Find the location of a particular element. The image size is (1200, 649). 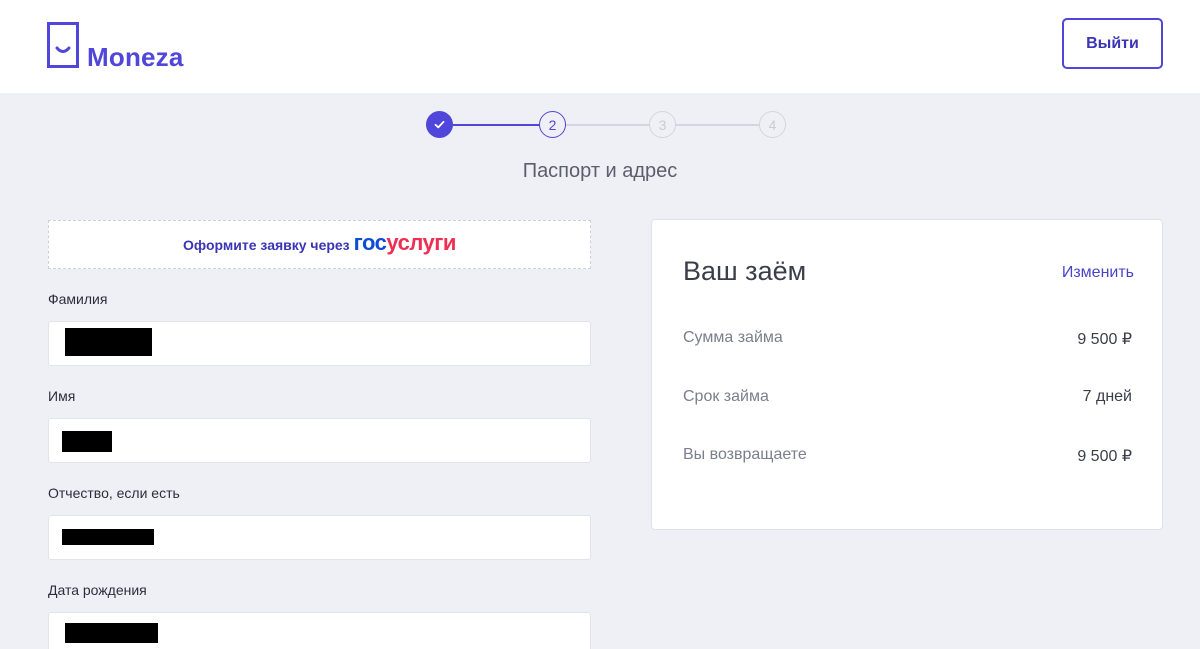

repayment-value: 9 500 ₽ is located at coordinates (1104, 456).